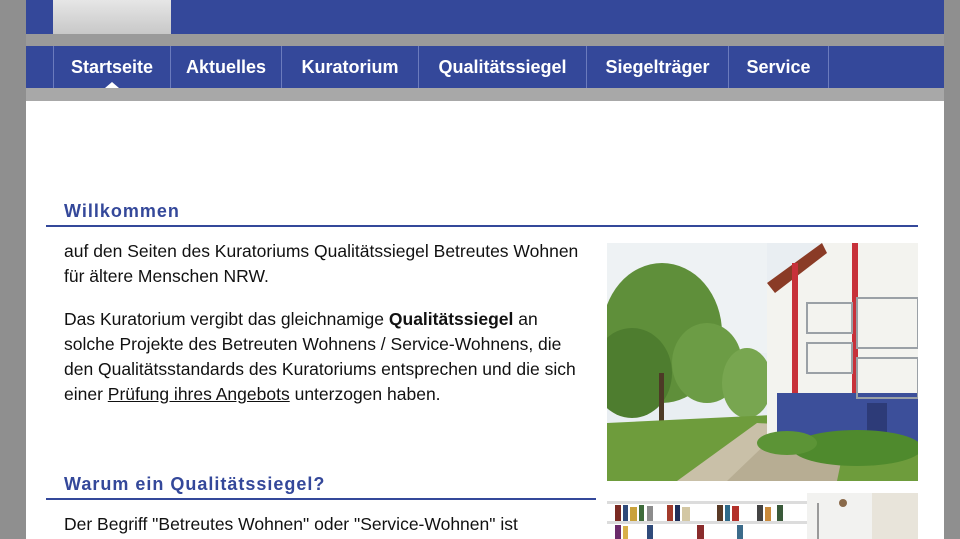 This screenshot has width=960, height=539. Describe the element at coordinates (365, 394) in the screenshot. I see `welcome-paragraph-text-end: unterzogen haben.` at that location.